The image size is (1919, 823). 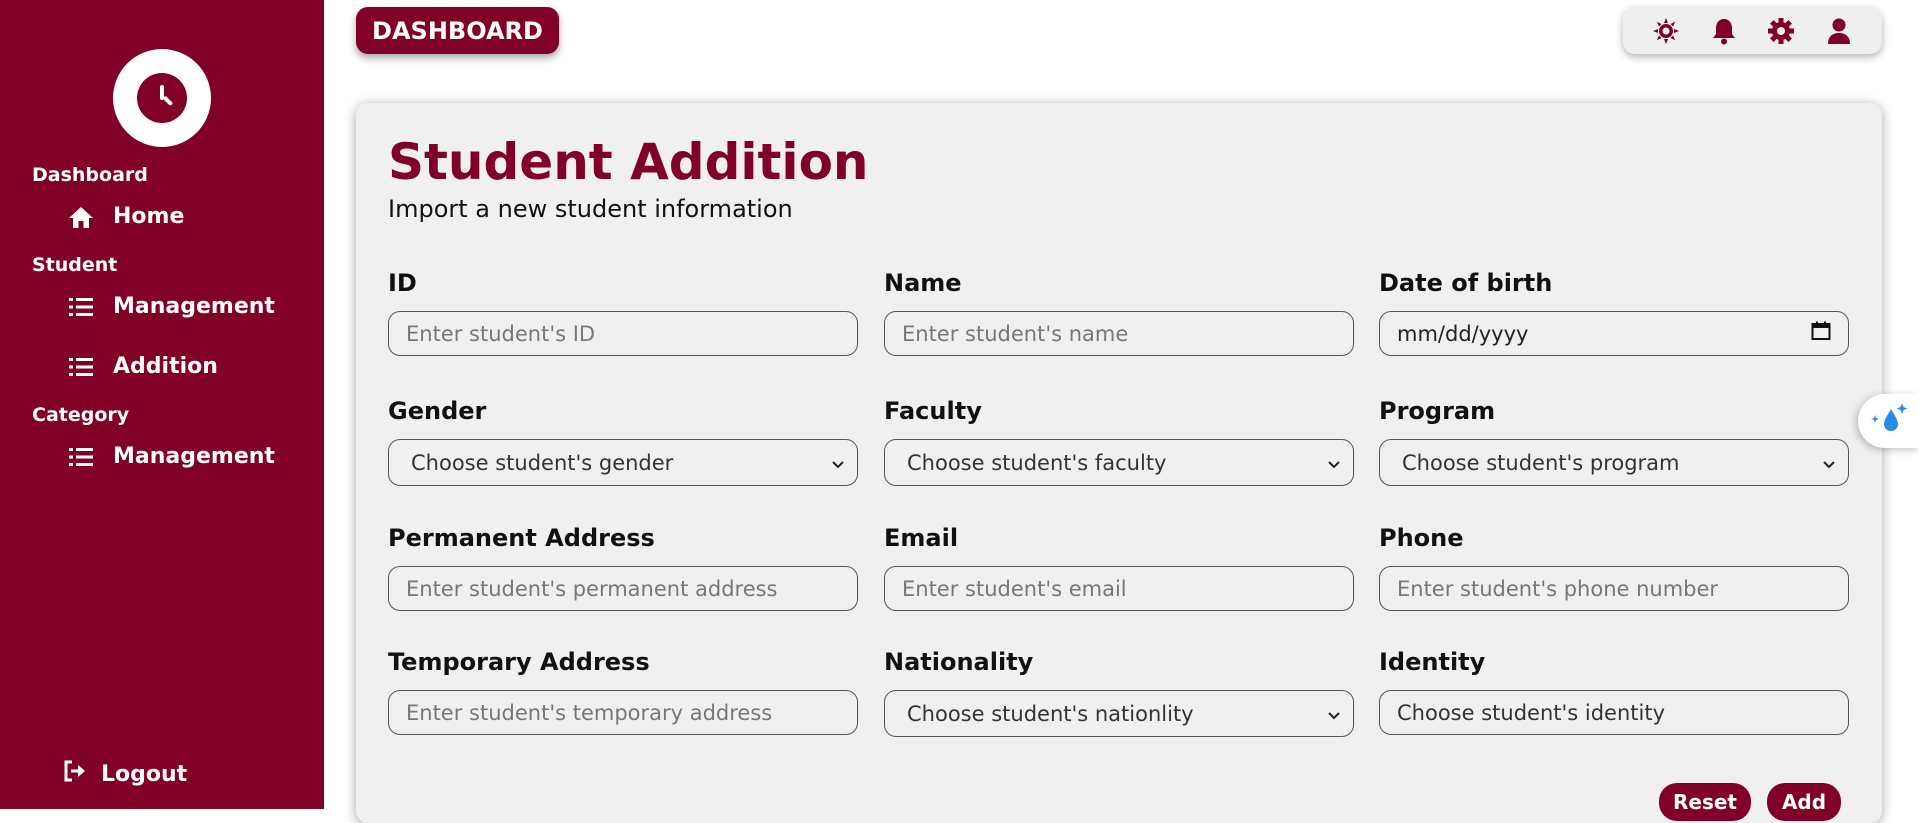 I want to click on field-date-of-birth: Date of birth mm/dd/yyyy, so click(x=1614, y=312).